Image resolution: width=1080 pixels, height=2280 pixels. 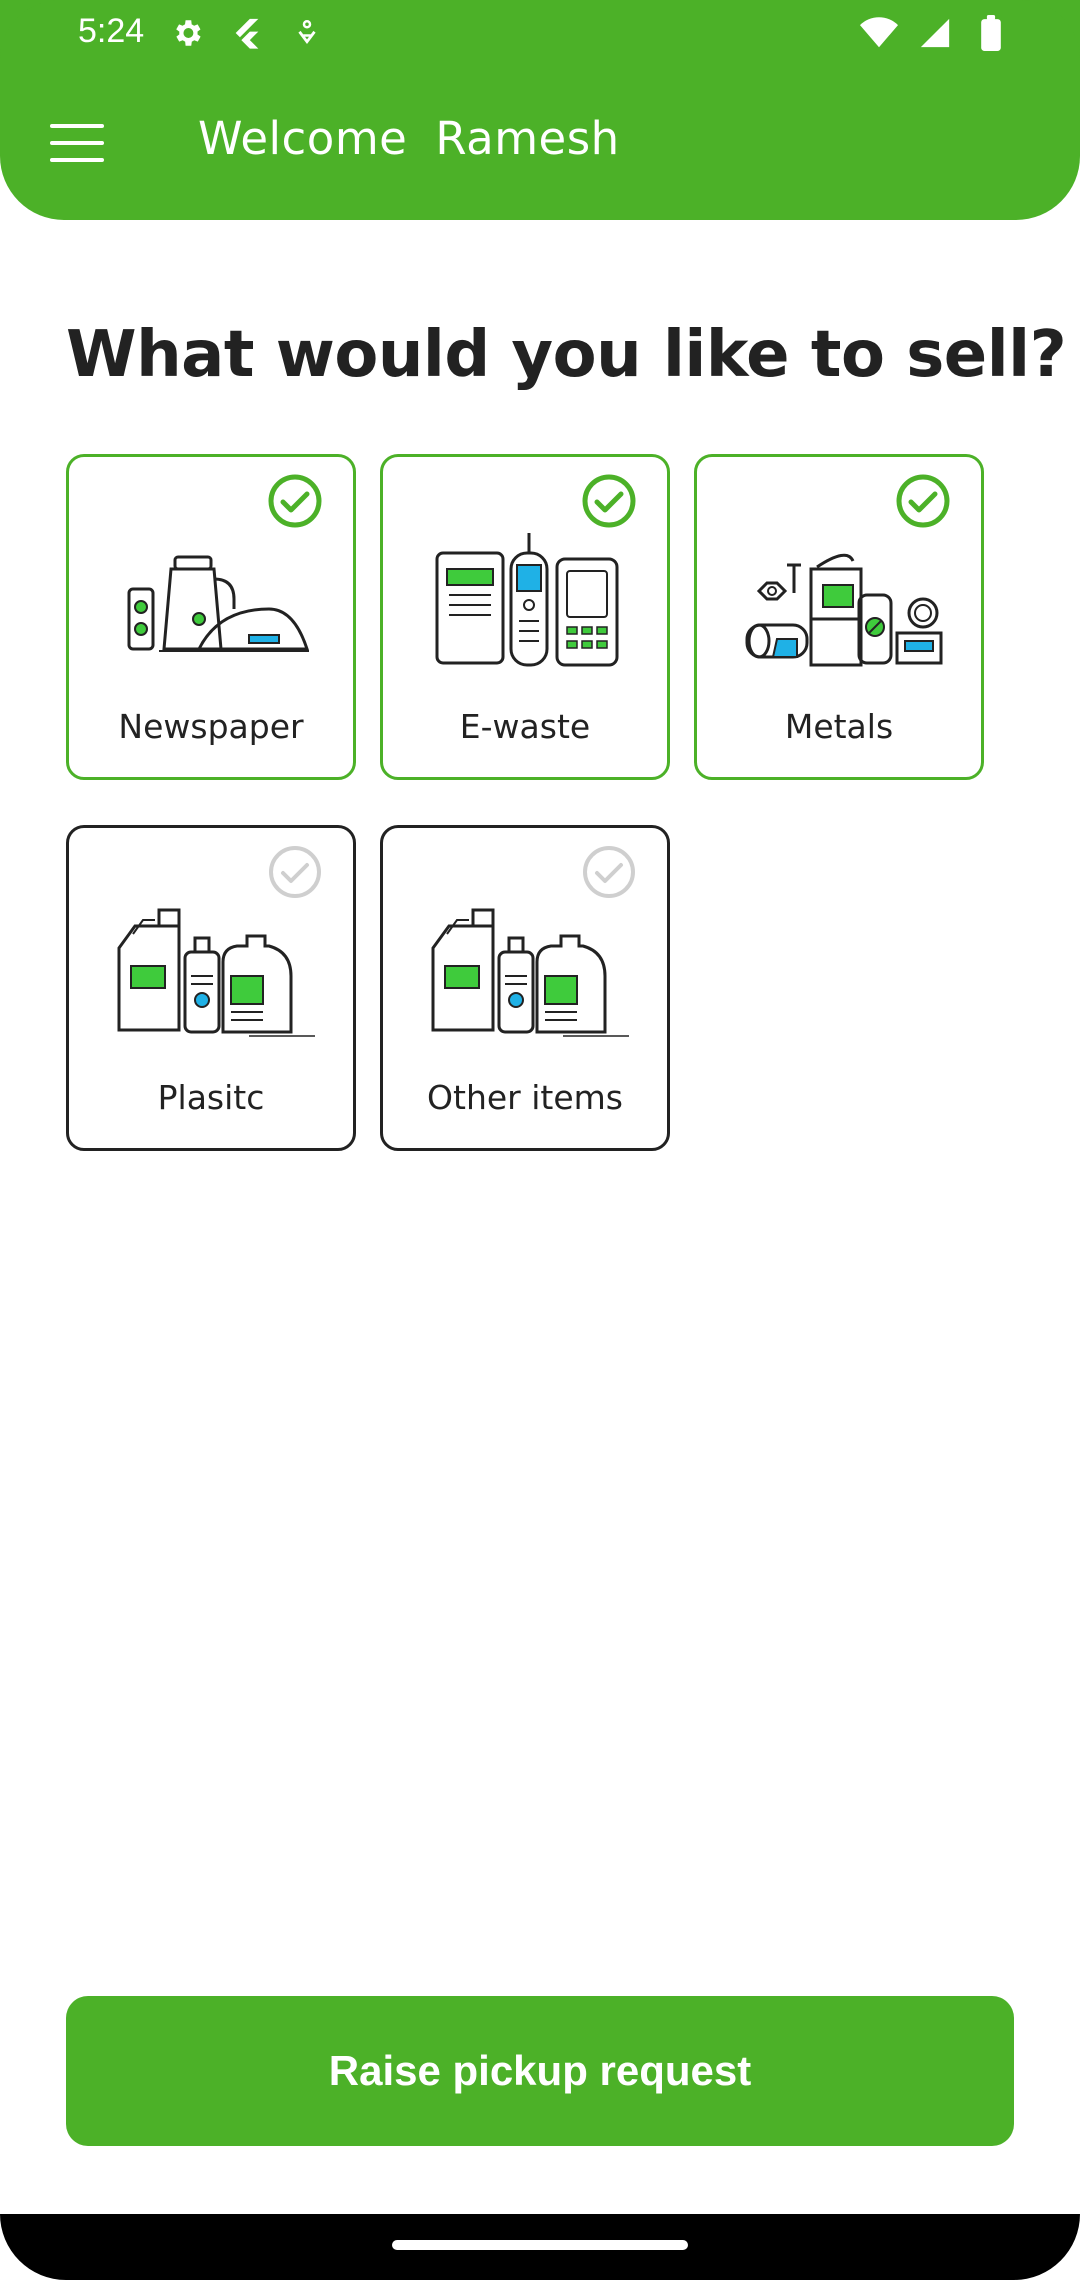 What do you see at coordinates (77, 143) in the screenshot?
I see `hamburger-menu-icon` at bounding box center [77, 143].